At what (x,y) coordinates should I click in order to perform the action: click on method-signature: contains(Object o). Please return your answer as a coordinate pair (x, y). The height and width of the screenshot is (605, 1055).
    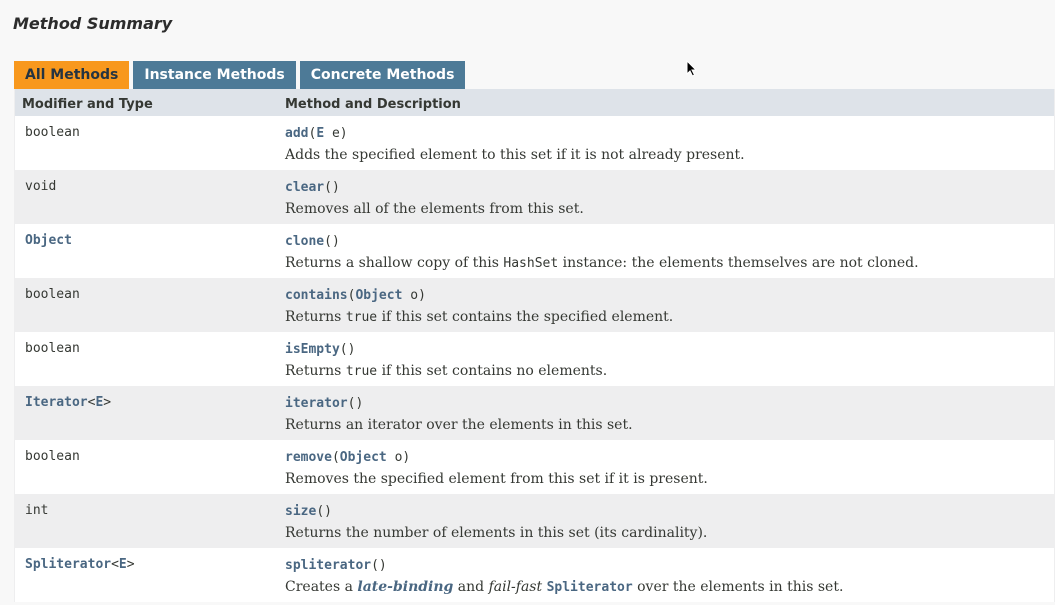
    Looking at the image, I should click on (355, 295).